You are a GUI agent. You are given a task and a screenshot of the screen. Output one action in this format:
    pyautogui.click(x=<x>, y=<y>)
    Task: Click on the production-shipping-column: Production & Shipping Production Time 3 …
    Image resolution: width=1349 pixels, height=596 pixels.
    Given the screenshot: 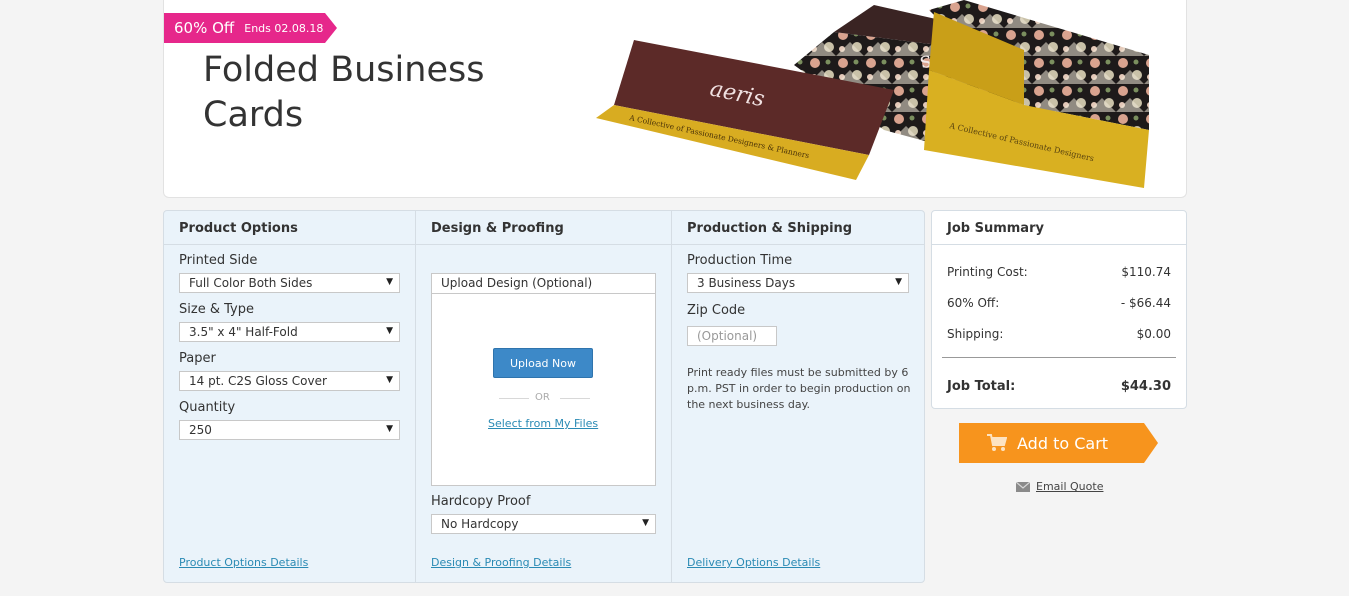 What is the action you would take?
    pyautogui.click(x=798, y=396)
    